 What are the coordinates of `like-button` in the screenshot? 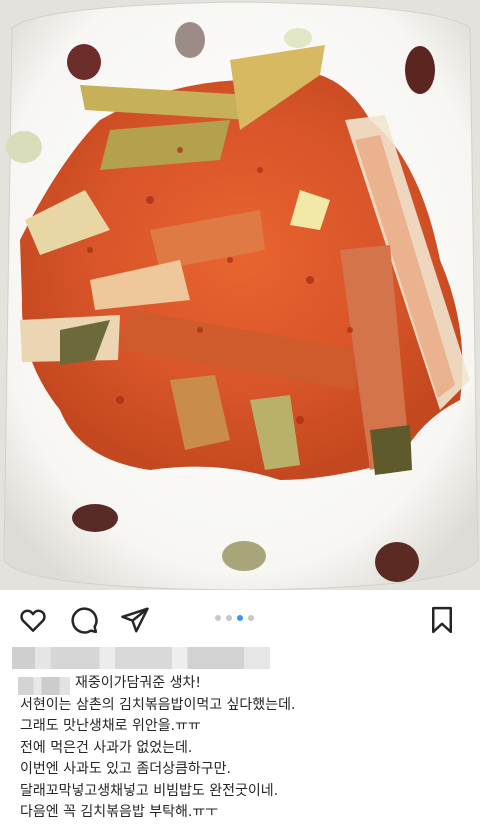 It's located at (33, 620).